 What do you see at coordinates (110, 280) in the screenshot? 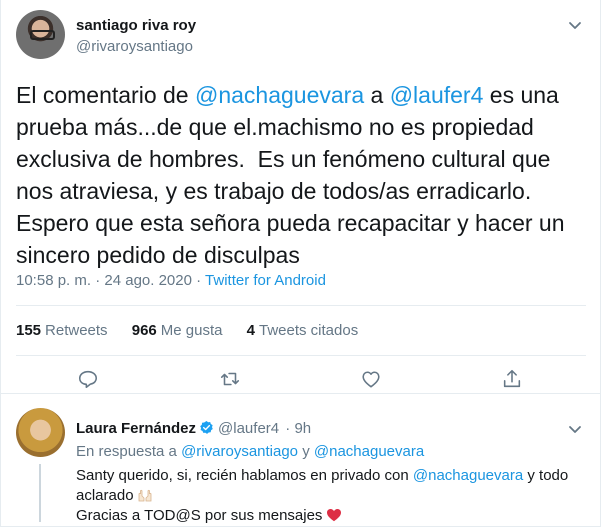
I see `tweet-timestamp: 10:58 p. m. · 24 ago. 2020 ·` at bounding box center [110, 280].